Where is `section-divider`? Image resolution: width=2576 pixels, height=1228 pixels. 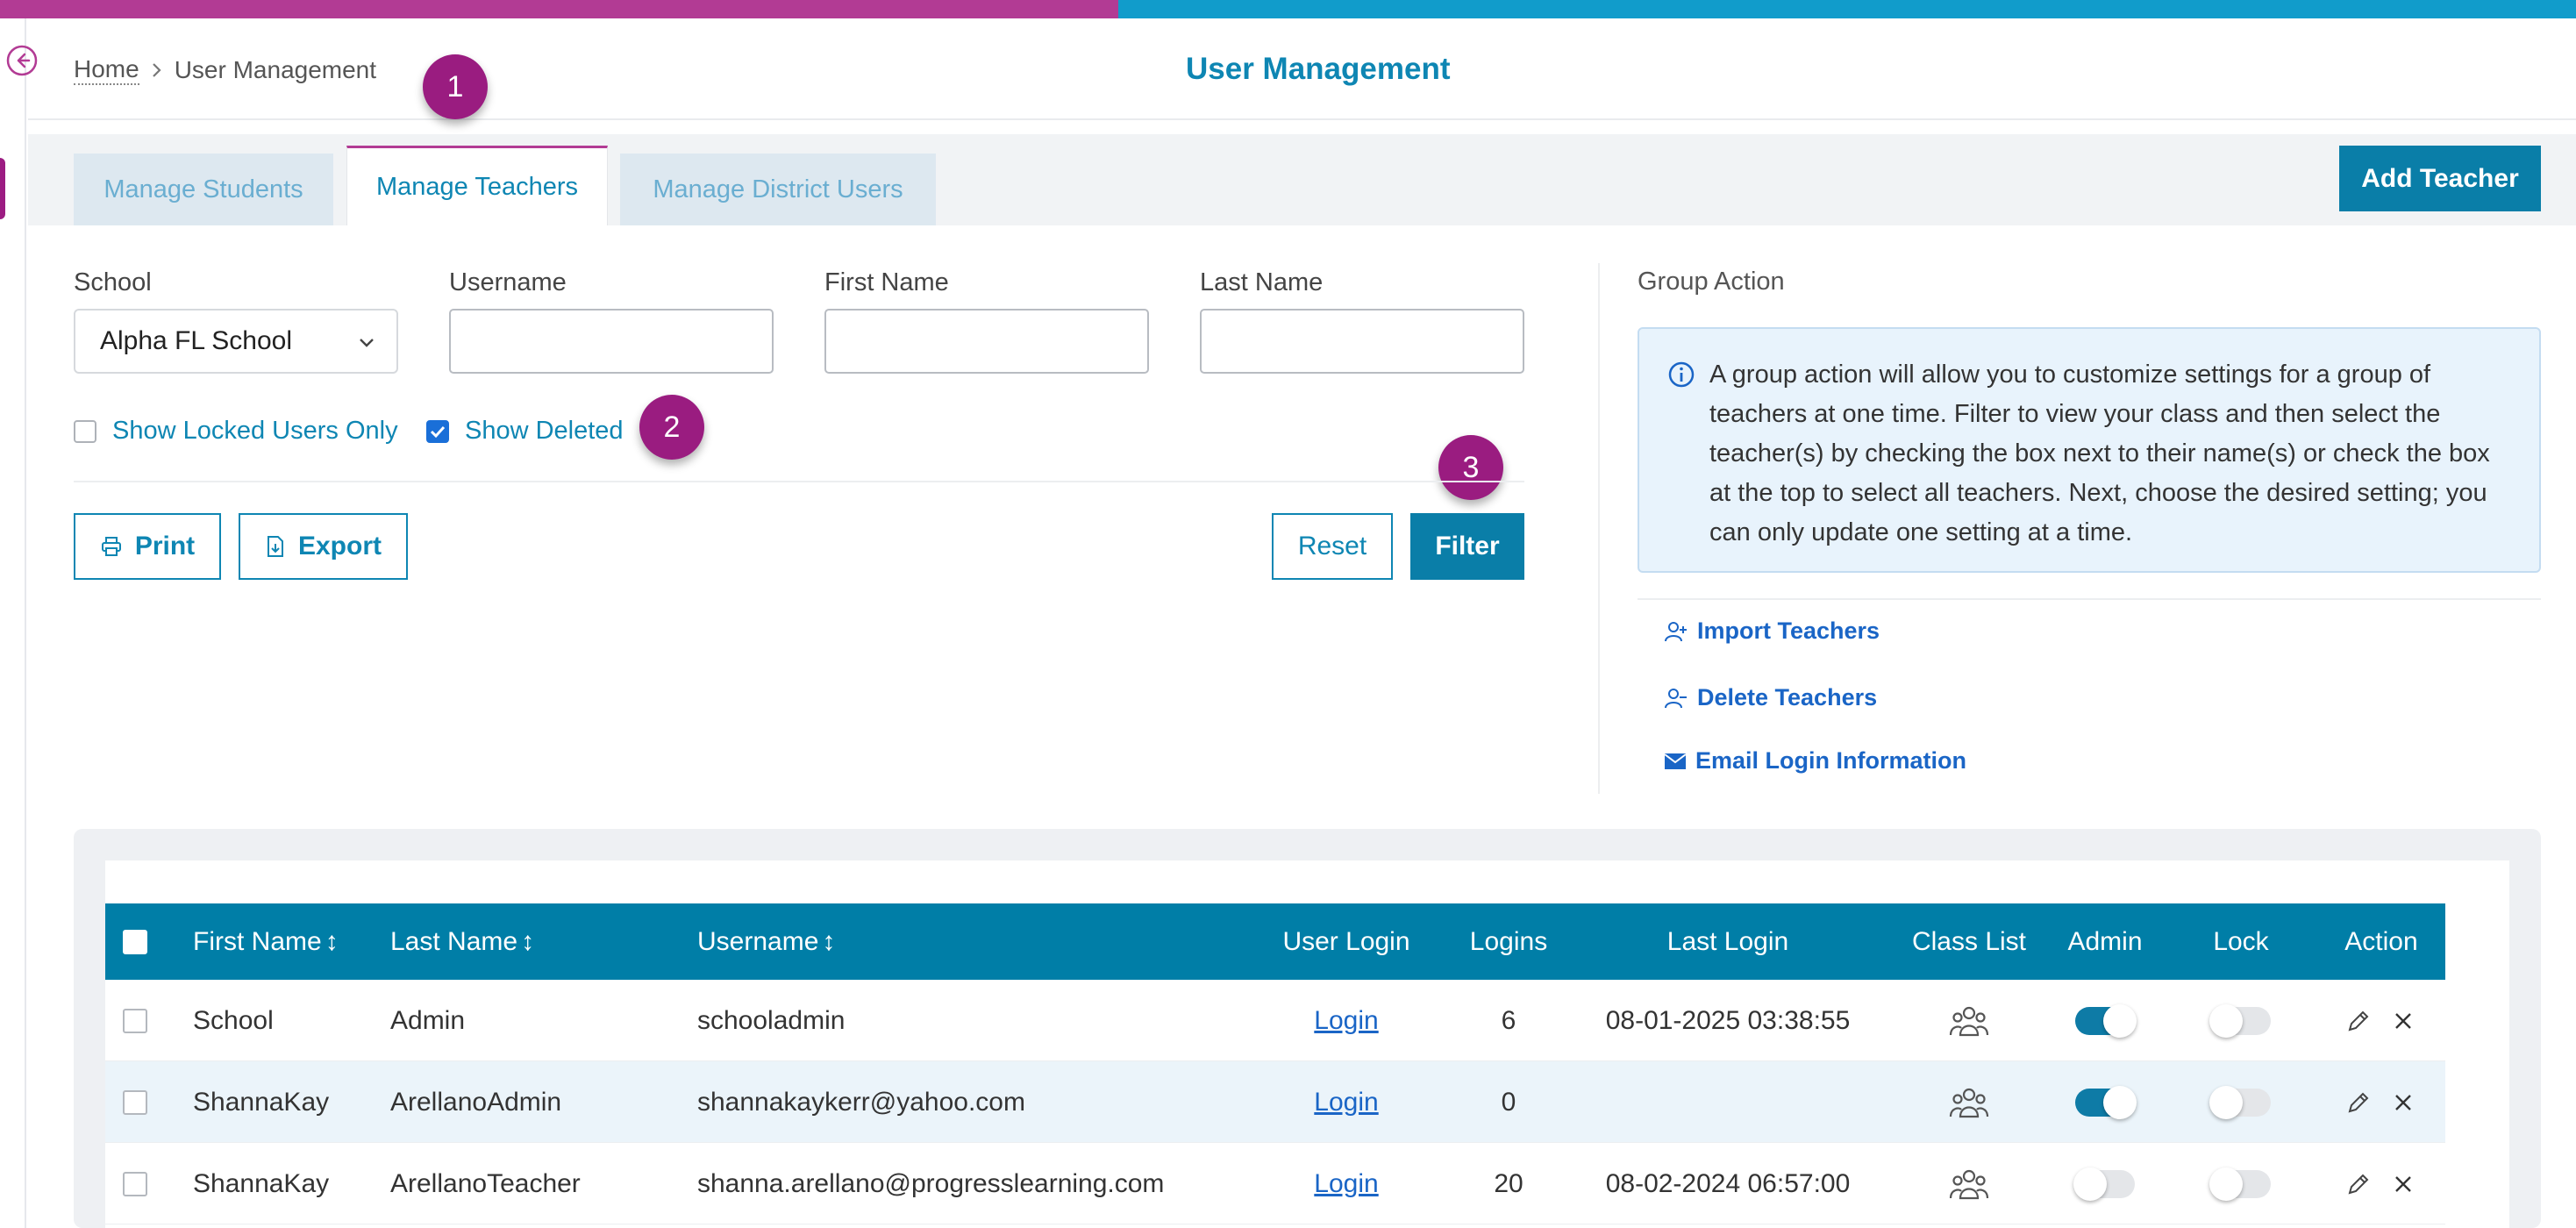
section-divider is located at coordinates (1599, 528).